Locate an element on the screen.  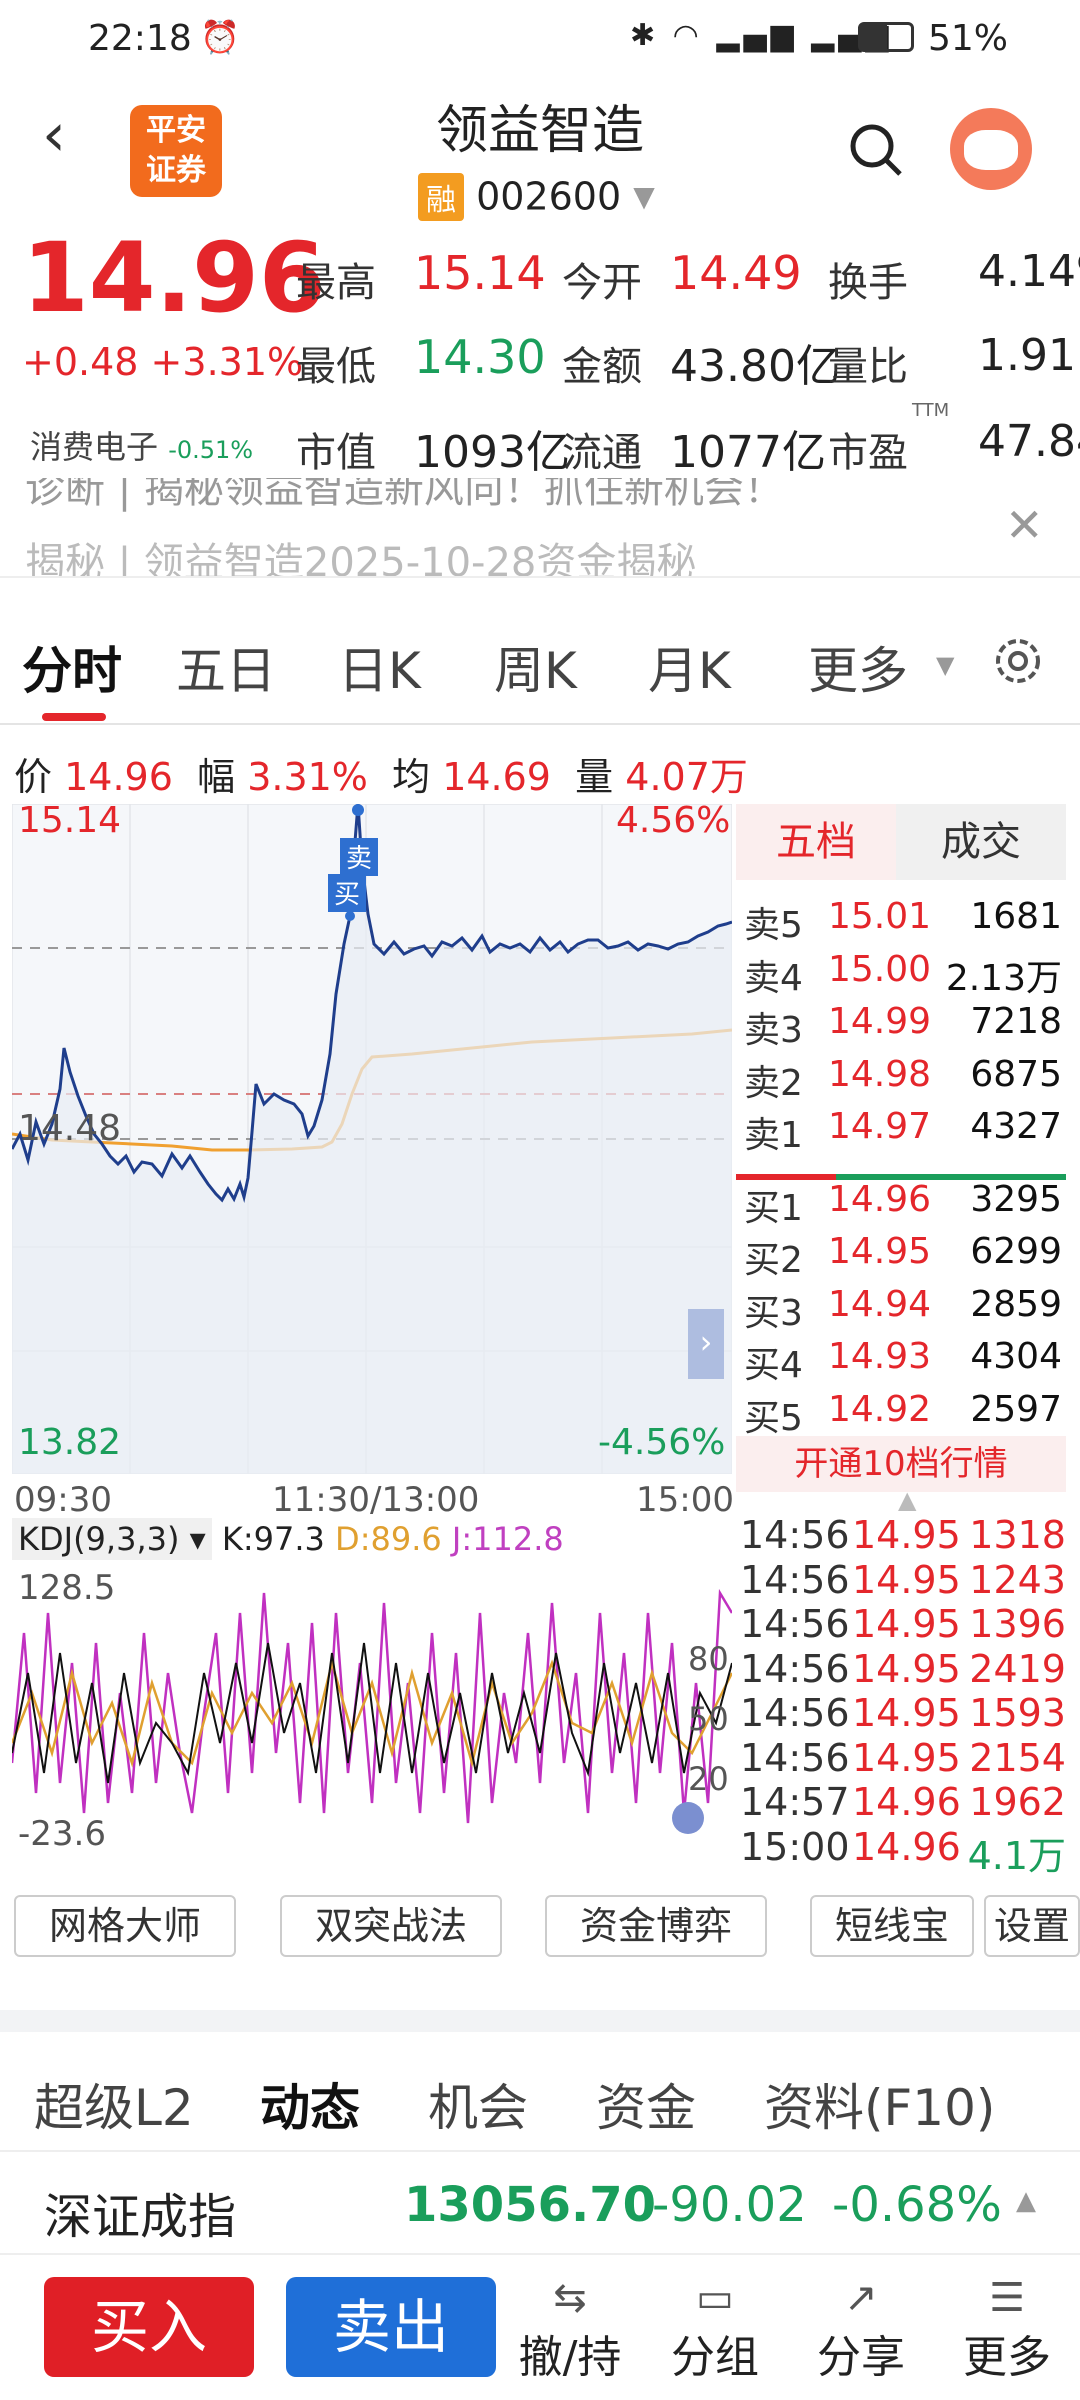
info-tab-0: 超级L2 is located at coordinates (114, 2104).